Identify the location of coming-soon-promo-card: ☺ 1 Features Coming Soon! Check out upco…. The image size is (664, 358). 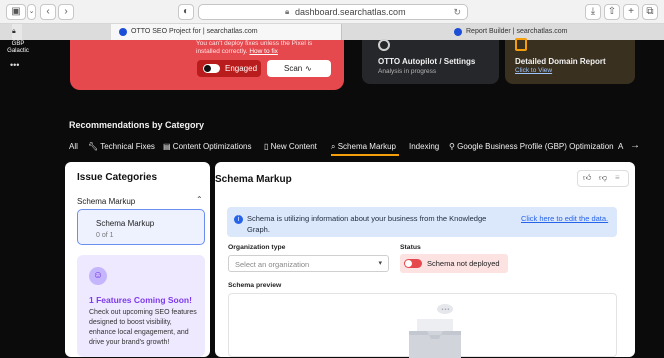
(141, 306).